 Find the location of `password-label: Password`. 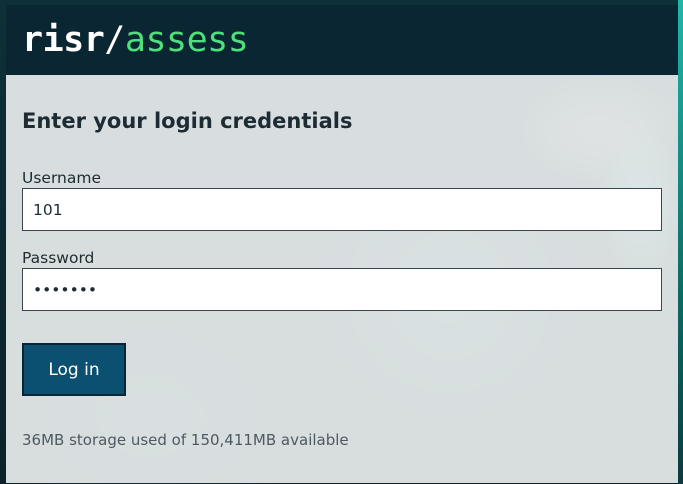

password-label: Password is located at coordinates (58, 258).